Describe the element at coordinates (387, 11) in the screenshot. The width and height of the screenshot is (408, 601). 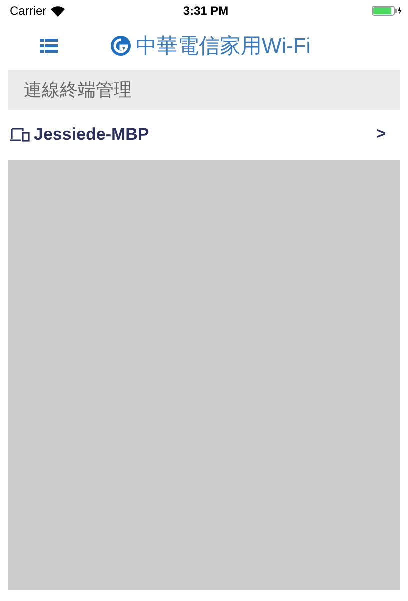
I see `battery-icon` at that location.